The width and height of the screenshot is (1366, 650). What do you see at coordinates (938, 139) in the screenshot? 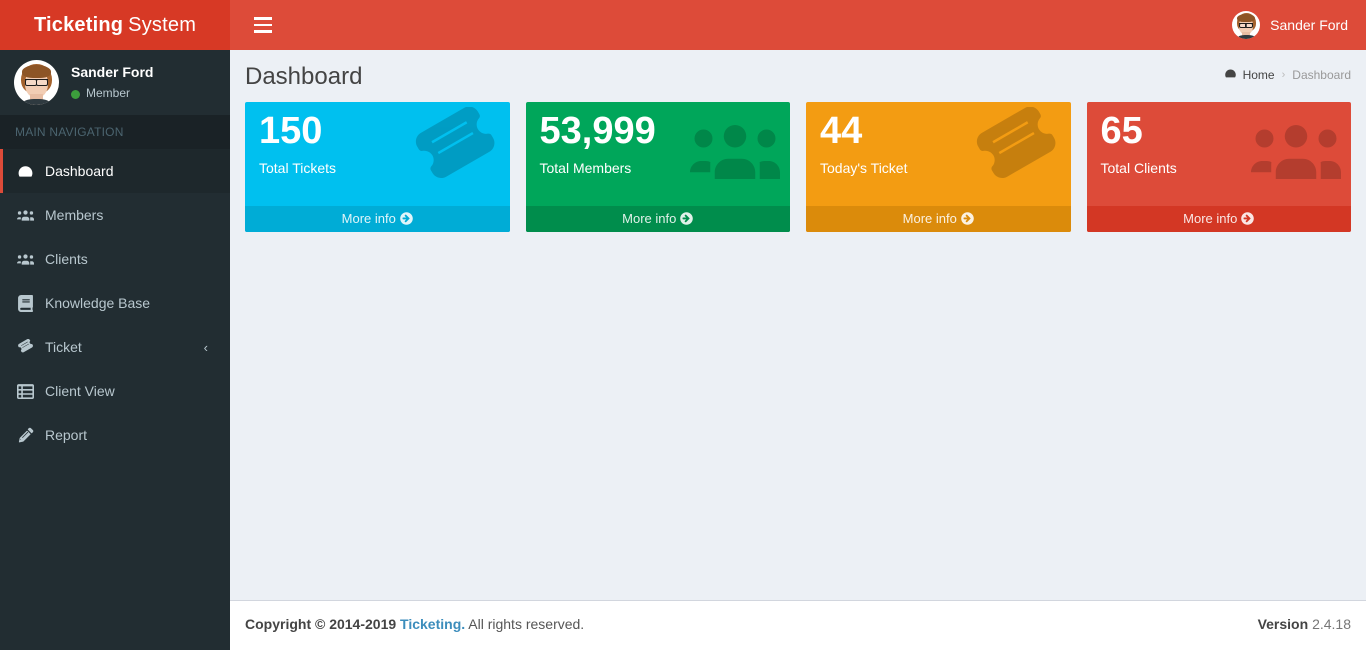
I see `stat-box-inner: 44 Today's Ticket` at bounding box center [938, 139].